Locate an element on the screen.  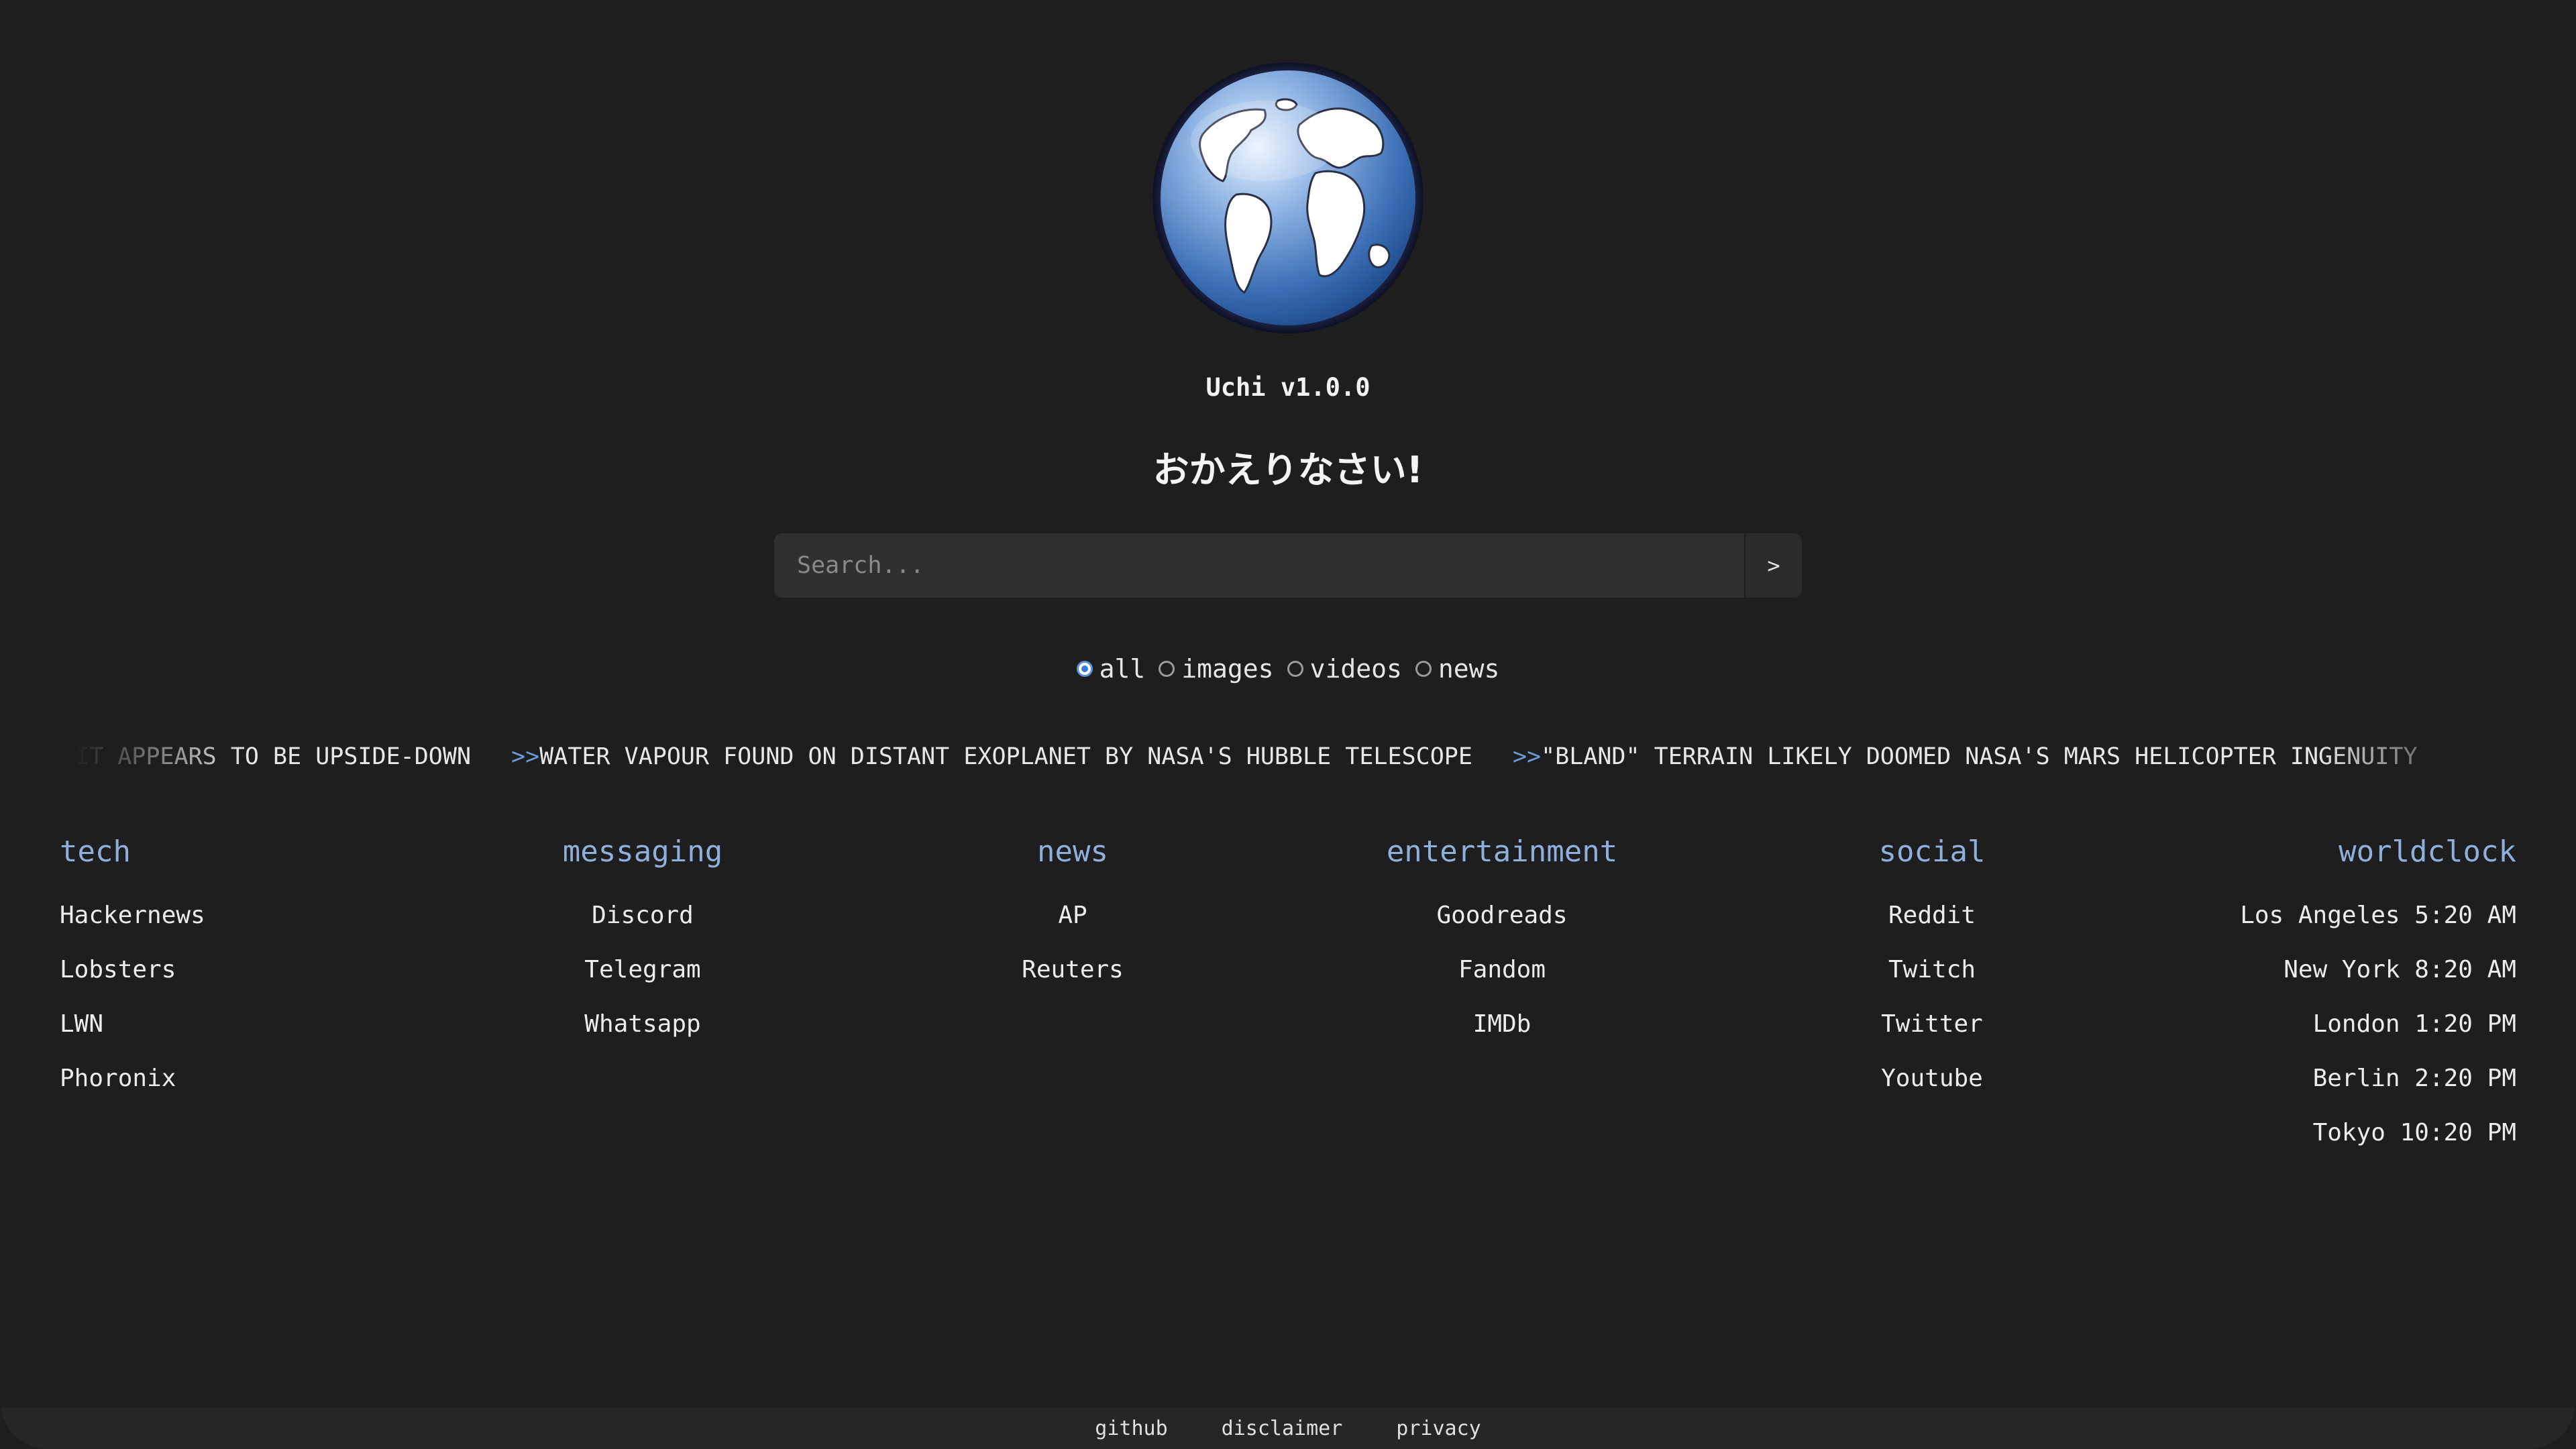
link-goodreads: Goodreads is located at coordinates (1502, 915).